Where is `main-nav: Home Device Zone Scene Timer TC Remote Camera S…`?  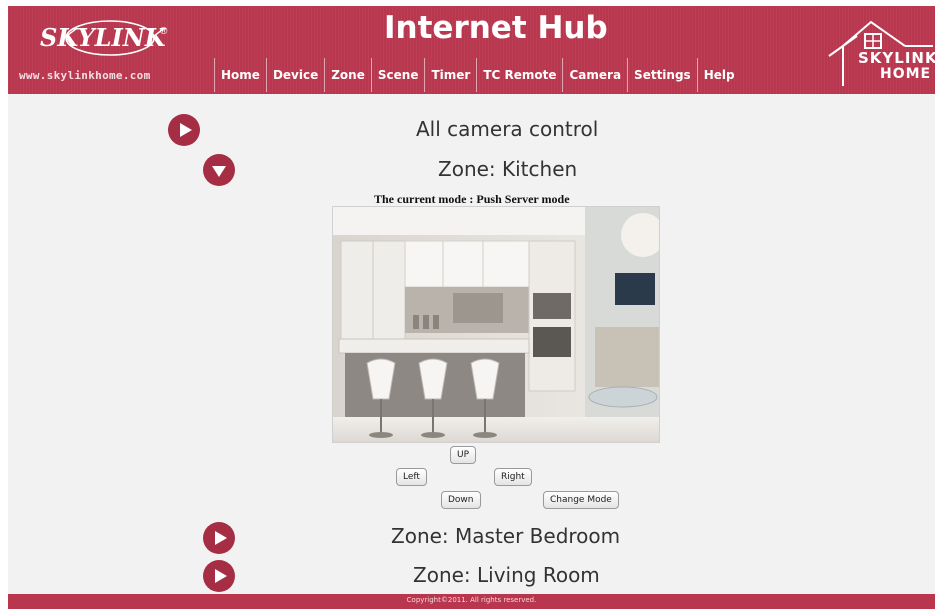 main-nav: Home Device Zone Scene Timer TC Remote Camera S… is located at coordinates (477, 75).